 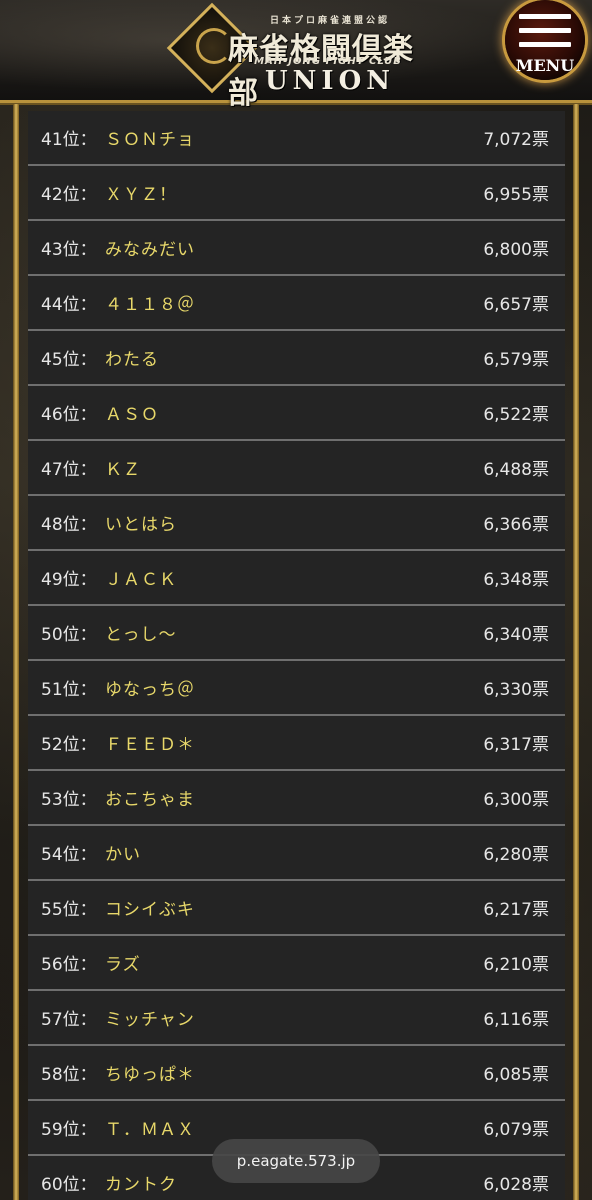 What do you see at coordinates (69, 470) in the screenshot?
I see `rank-number: 47位：` at bounding box center [69, 470].